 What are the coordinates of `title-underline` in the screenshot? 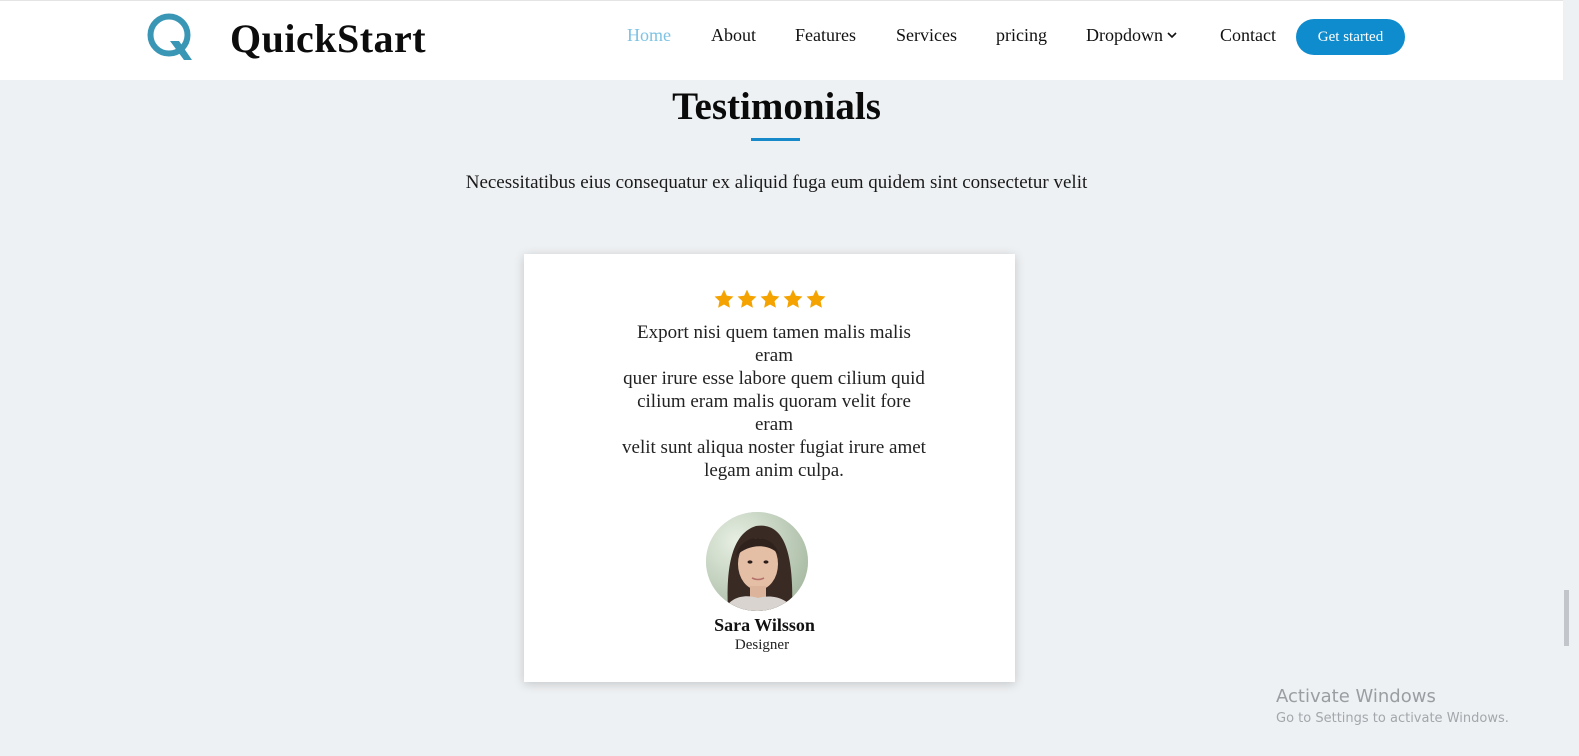 It's located at (775, 139).